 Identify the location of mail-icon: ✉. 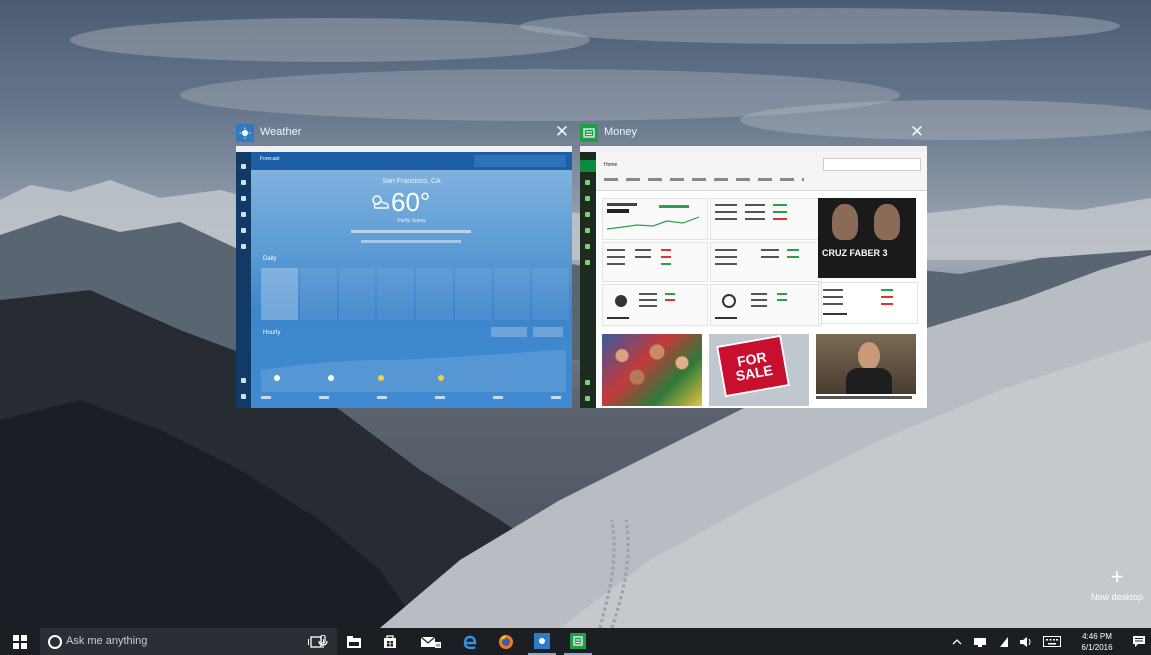
(430, 642).